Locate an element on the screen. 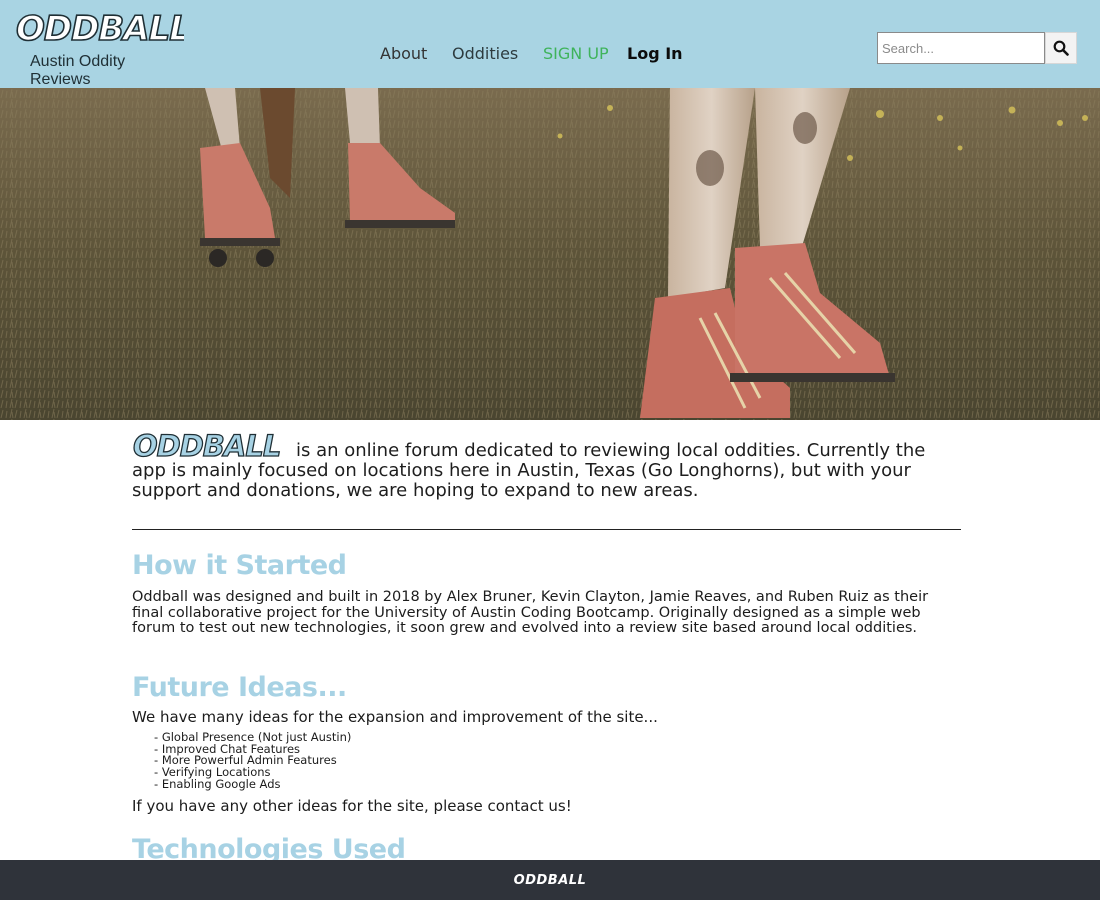 The image size is (1100, 900). search-button is located at coordinates (1061, 48).